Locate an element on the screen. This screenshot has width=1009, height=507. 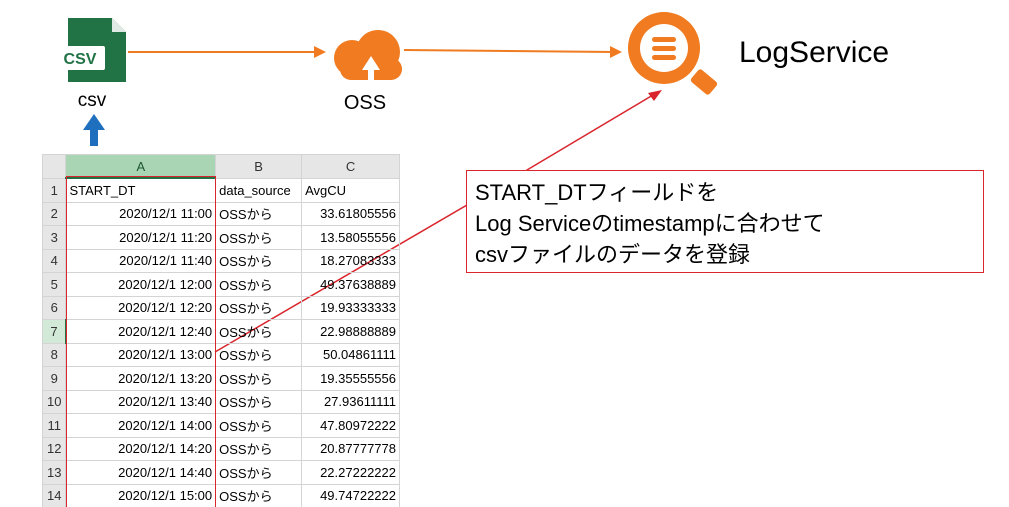
table-row: 6 2020/12/1 12:20 OSSから 19.93333333 is located at coordinates (221, 307).